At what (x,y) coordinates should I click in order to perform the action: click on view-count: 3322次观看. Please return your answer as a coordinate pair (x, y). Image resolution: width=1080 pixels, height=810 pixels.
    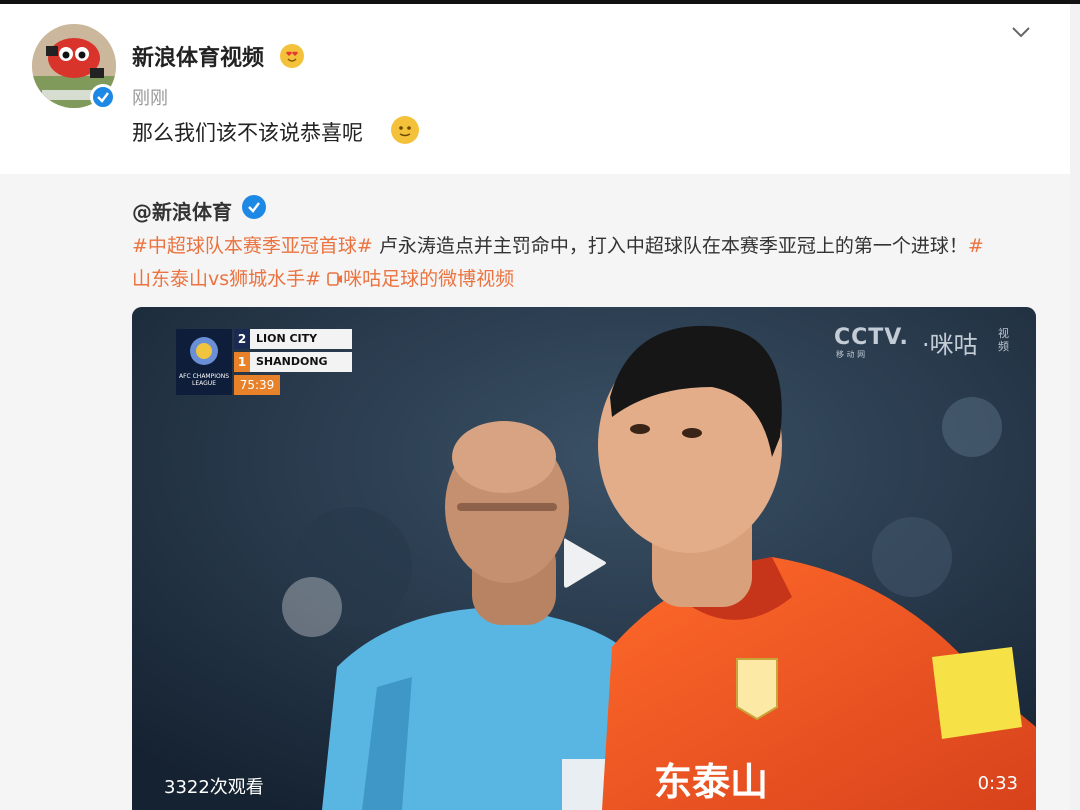
    Looking at the image, I should click on (214, 787).